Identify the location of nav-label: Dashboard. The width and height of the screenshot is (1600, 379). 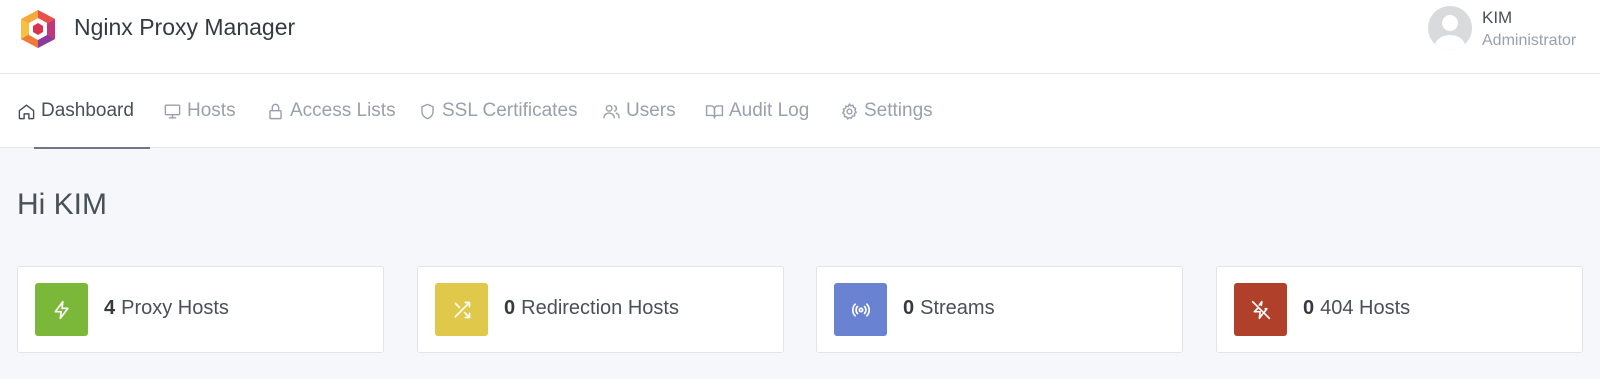
(87, 110).